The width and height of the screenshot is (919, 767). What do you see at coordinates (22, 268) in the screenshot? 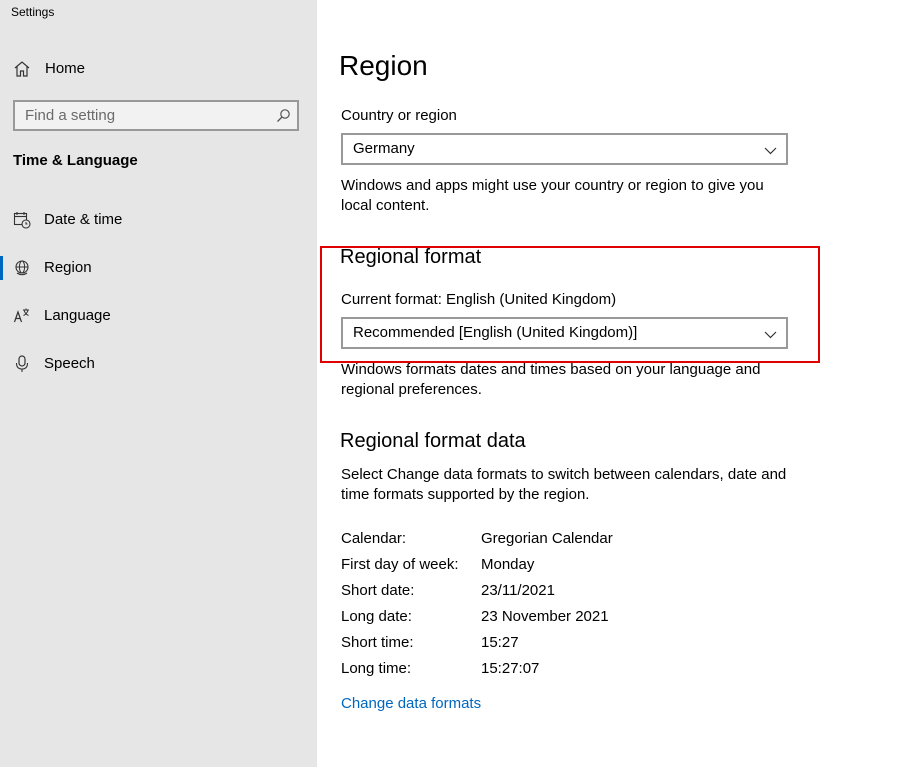
I see `globe-icon` at bounding box center [22, 268].